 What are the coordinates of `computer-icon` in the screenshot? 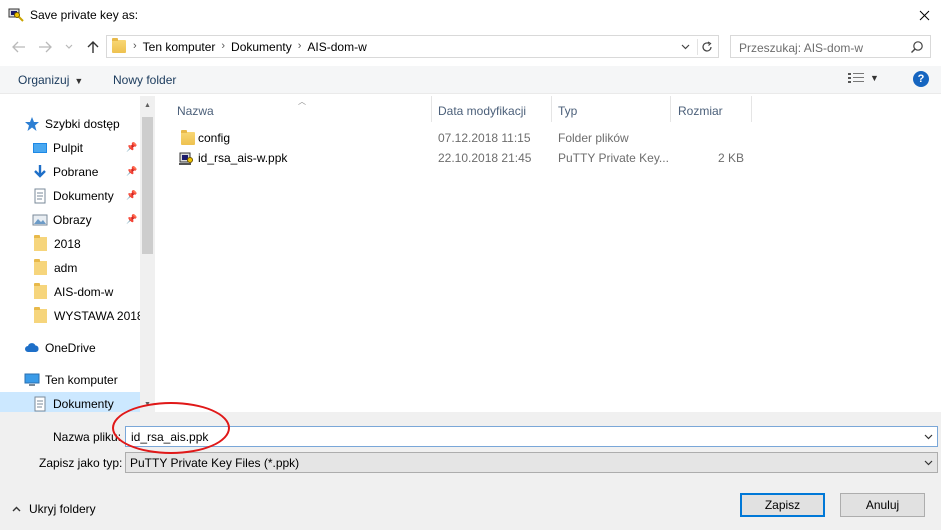 It's located at (32, 379).